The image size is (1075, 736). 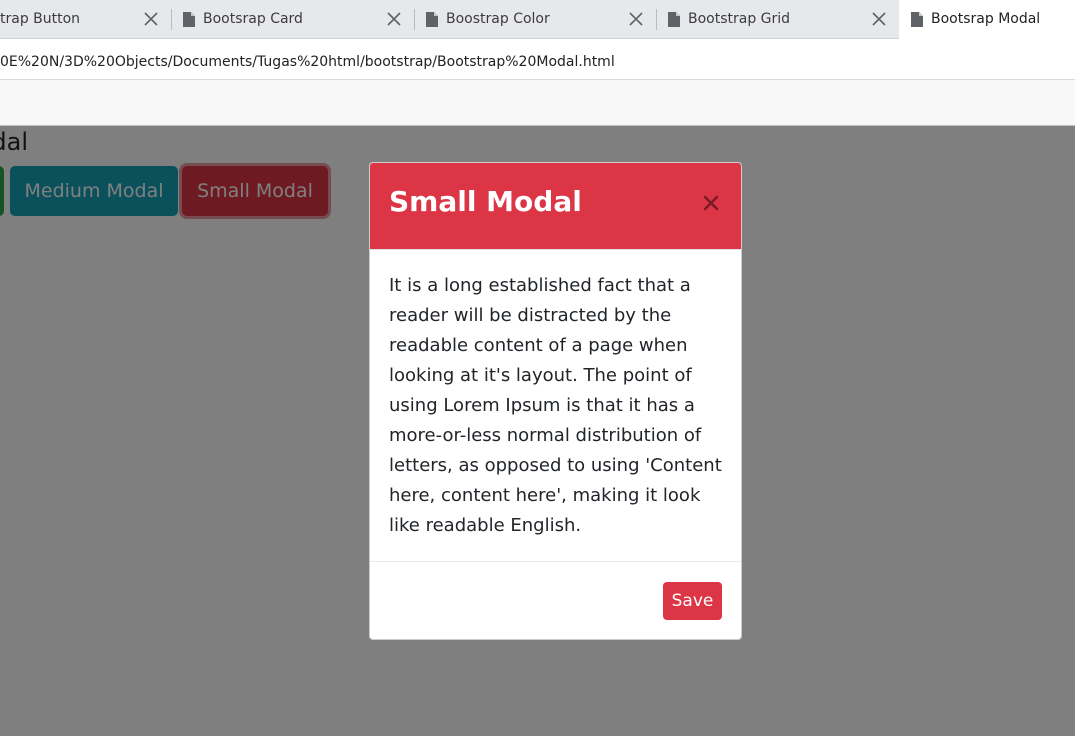 I want to click on tab-bootstrap-grid: Bootstrap Grid, so click(x=777, y=19).